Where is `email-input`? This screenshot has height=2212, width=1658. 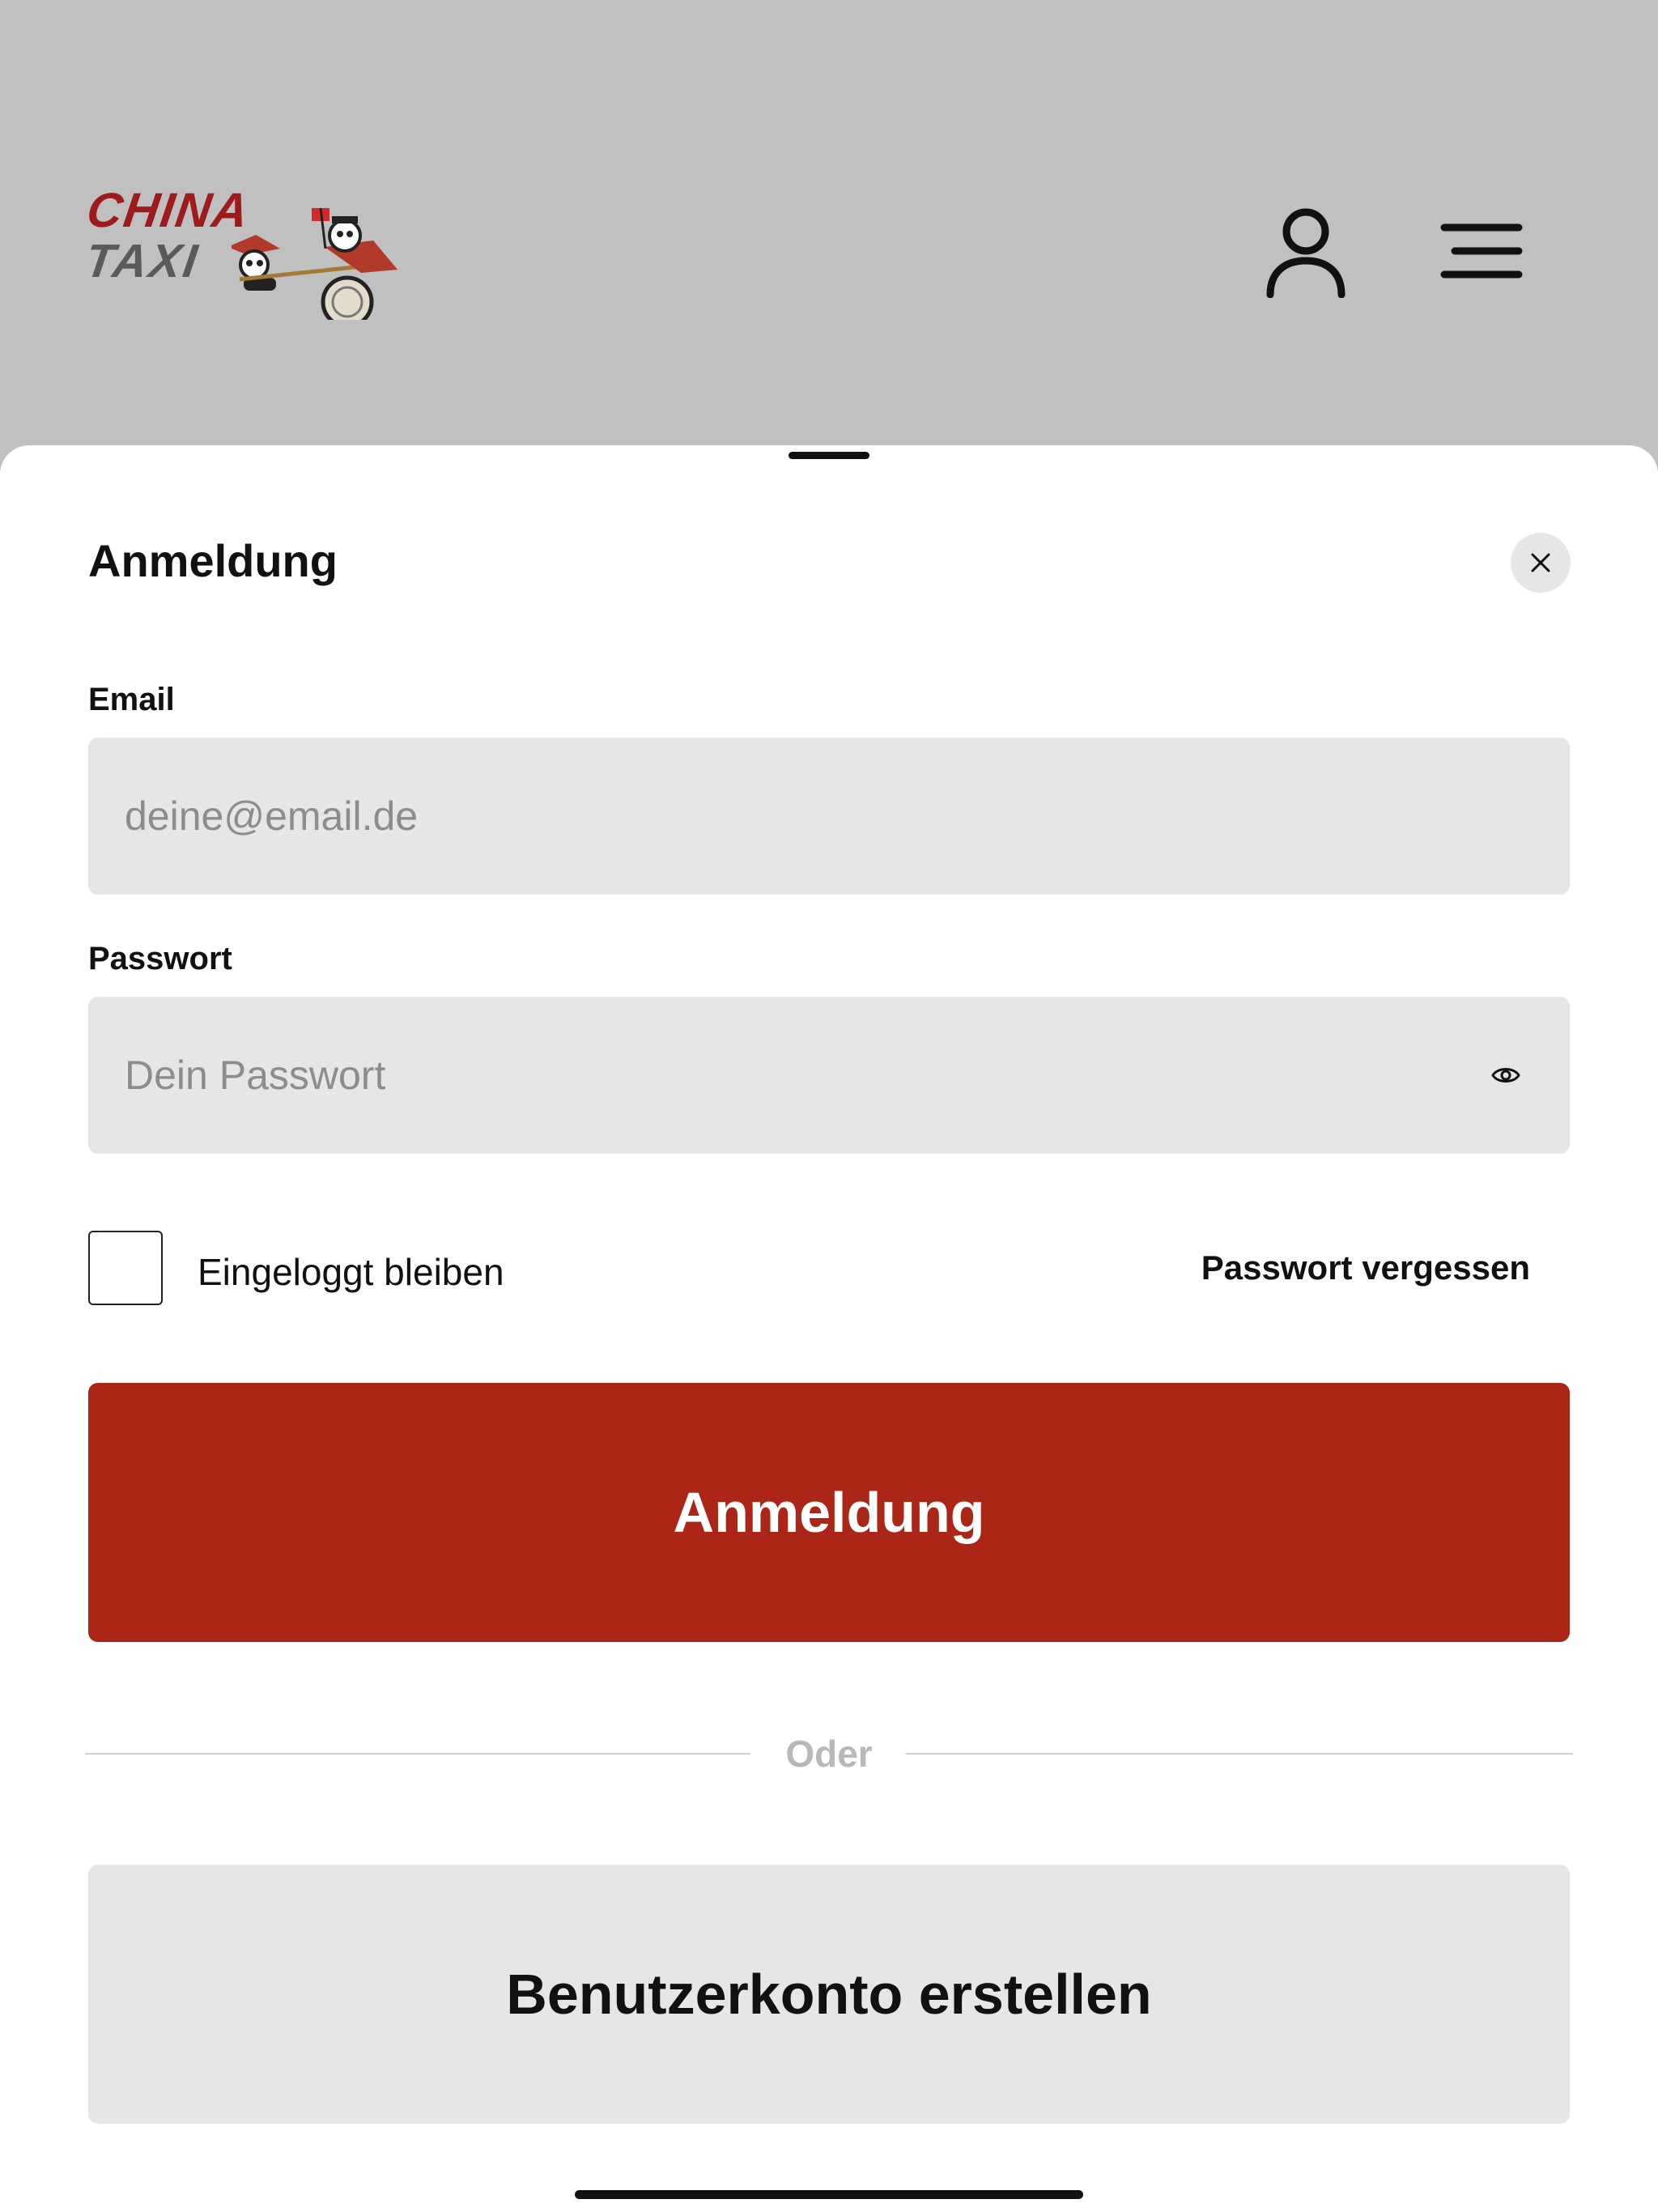
email-input is located at coordinates (772, 816).